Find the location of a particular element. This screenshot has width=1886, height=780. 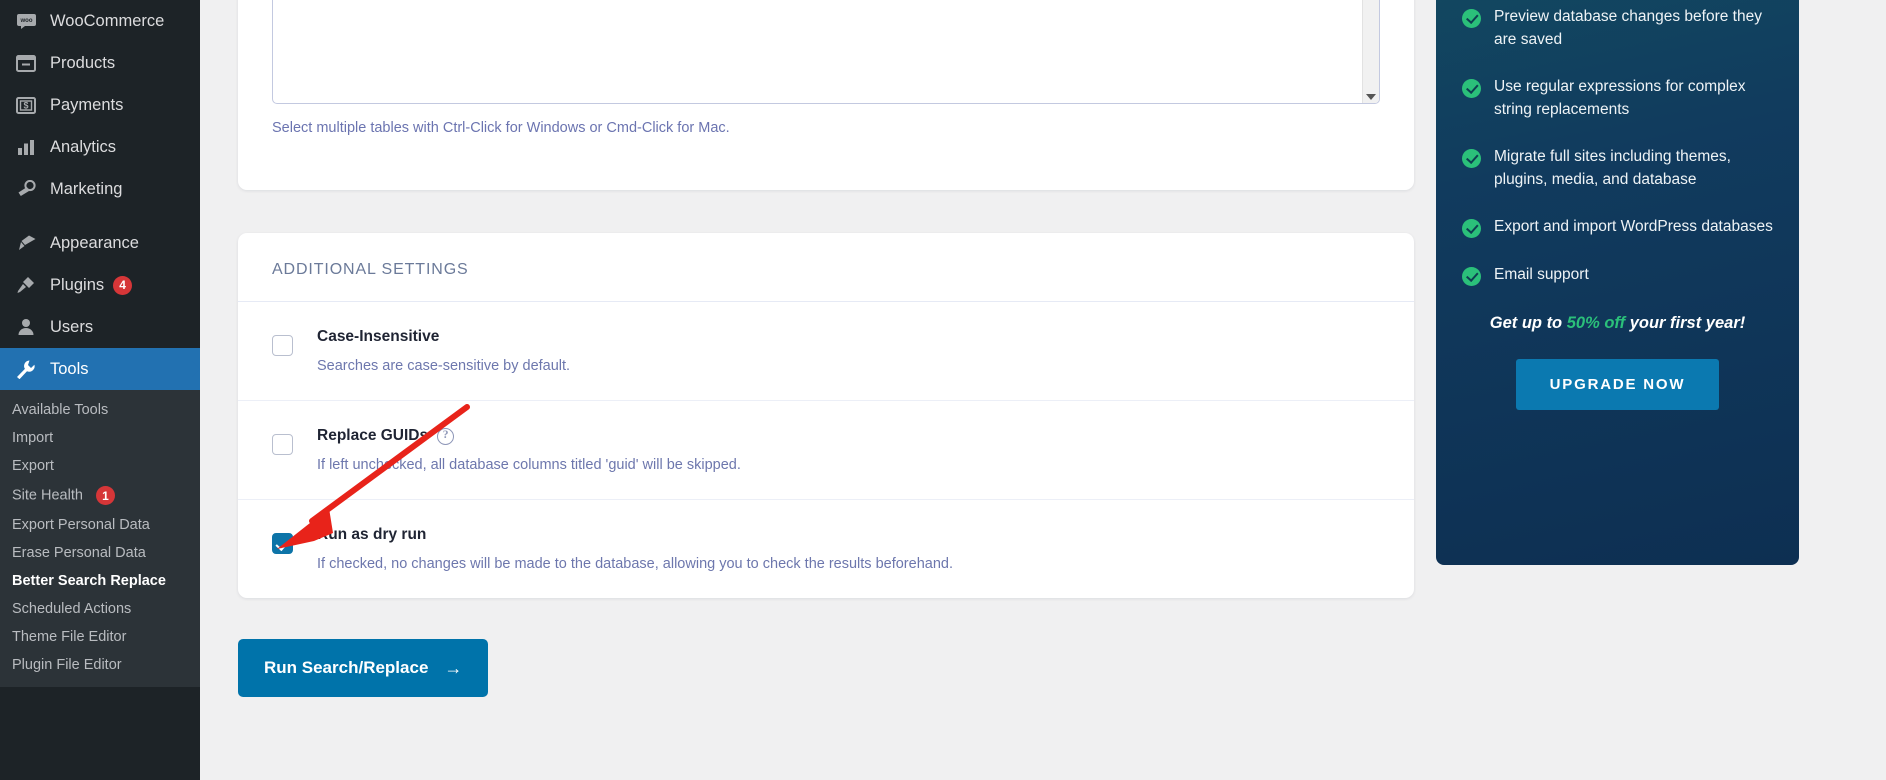

marketing-icon is located at coordinates (26, 189).